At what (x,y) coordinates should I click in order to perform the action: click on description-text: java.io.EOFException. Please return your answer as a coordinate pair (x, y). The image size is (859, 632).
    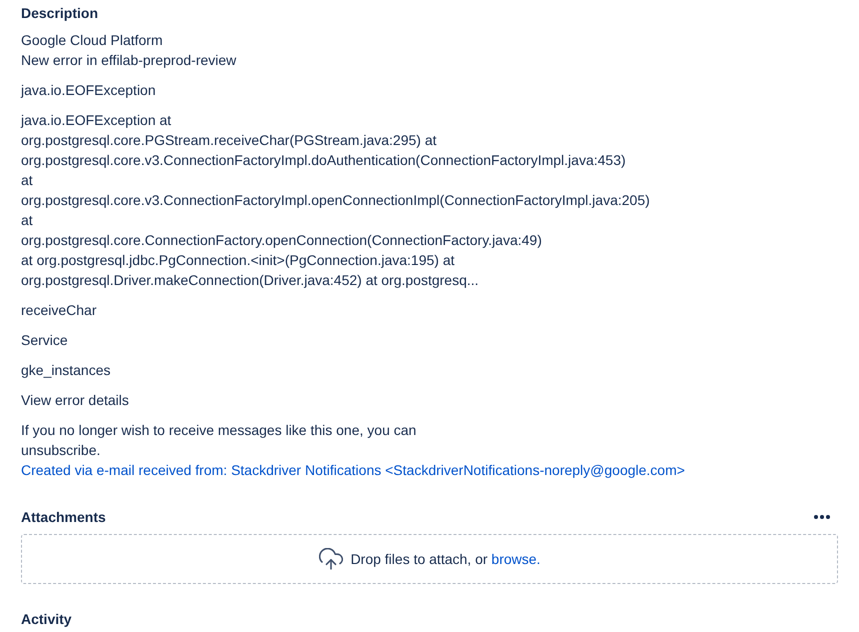
    Looking at the image, I should click on (88, 90).